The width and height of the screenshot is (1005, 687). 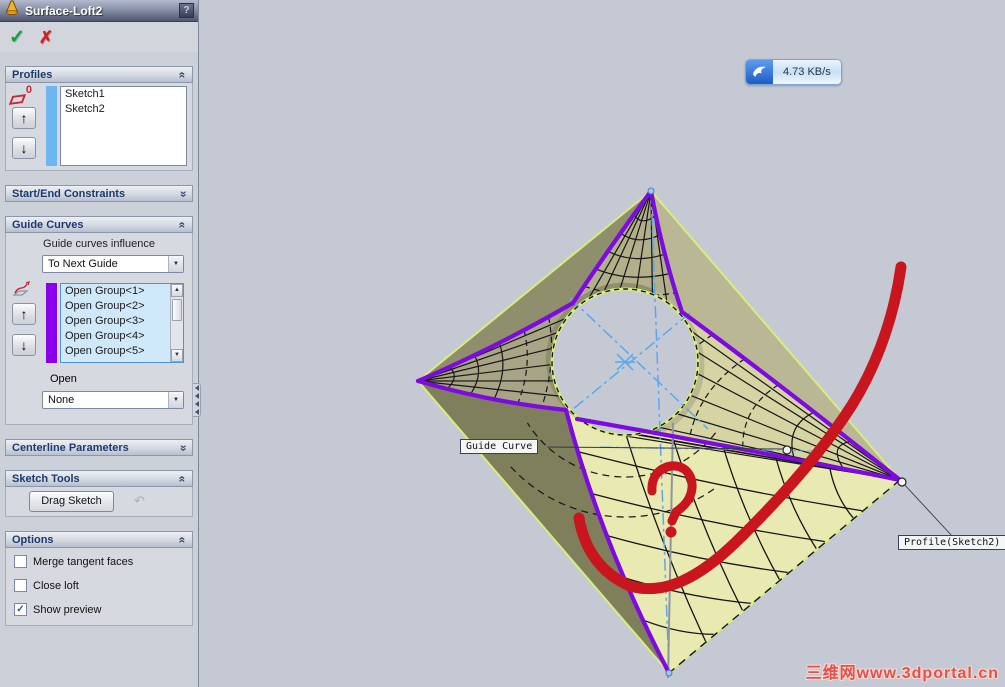 I want to click on start-end-header: Start/End Constraints «, so click(x=99, y=193).